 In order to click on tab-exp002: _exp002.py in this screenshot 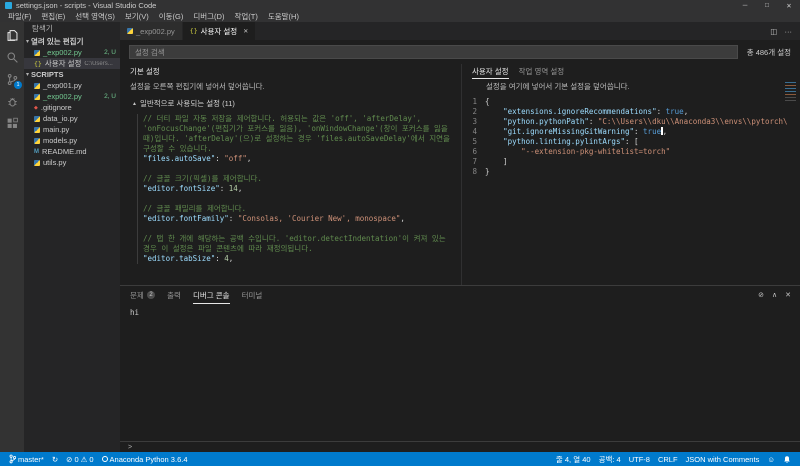, I will do `click(151, 31)`.